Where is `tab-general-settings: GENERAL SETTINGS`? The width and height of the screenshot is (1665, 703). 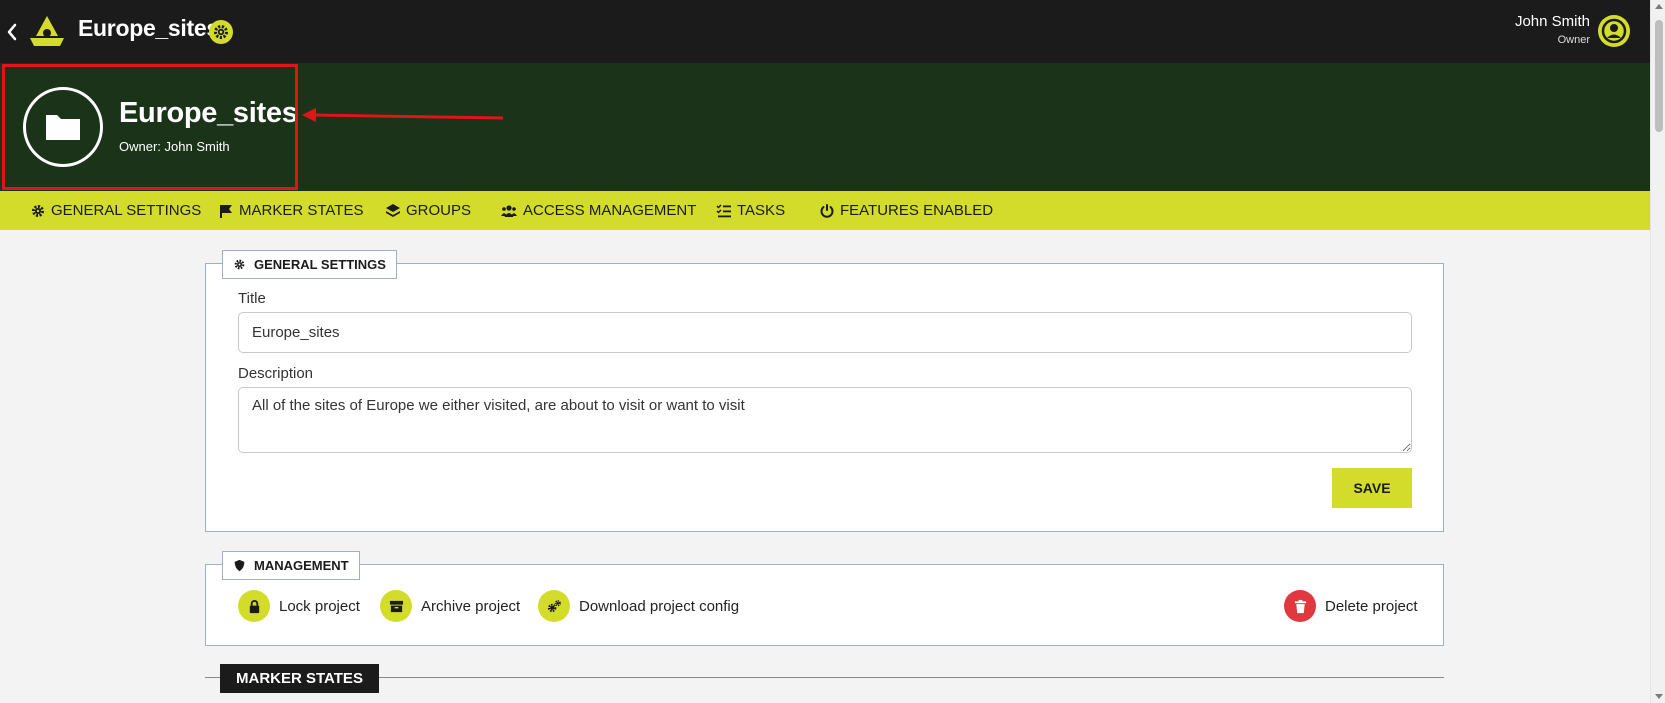 tab-general-settings: GENERAL SETTINGS is located at coordinates (115, 210).